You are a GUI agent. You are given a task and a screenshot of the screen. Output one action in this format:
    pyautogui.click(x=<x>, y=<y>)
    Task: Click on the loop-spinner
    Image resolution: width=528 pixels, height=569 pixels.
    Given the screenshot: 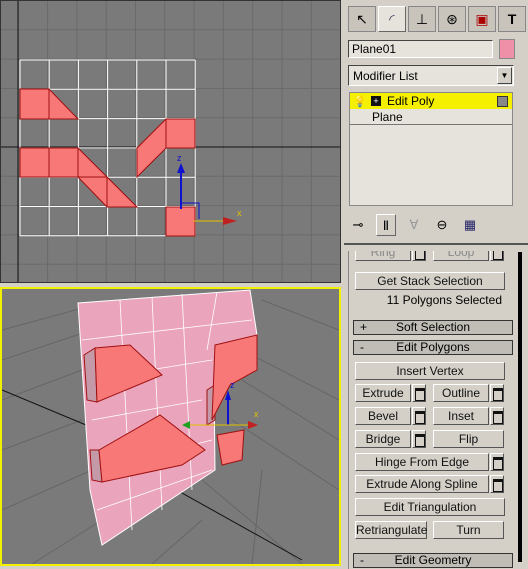 What is the action you would take?
    pyautogui.click(x=497, y=256)
    